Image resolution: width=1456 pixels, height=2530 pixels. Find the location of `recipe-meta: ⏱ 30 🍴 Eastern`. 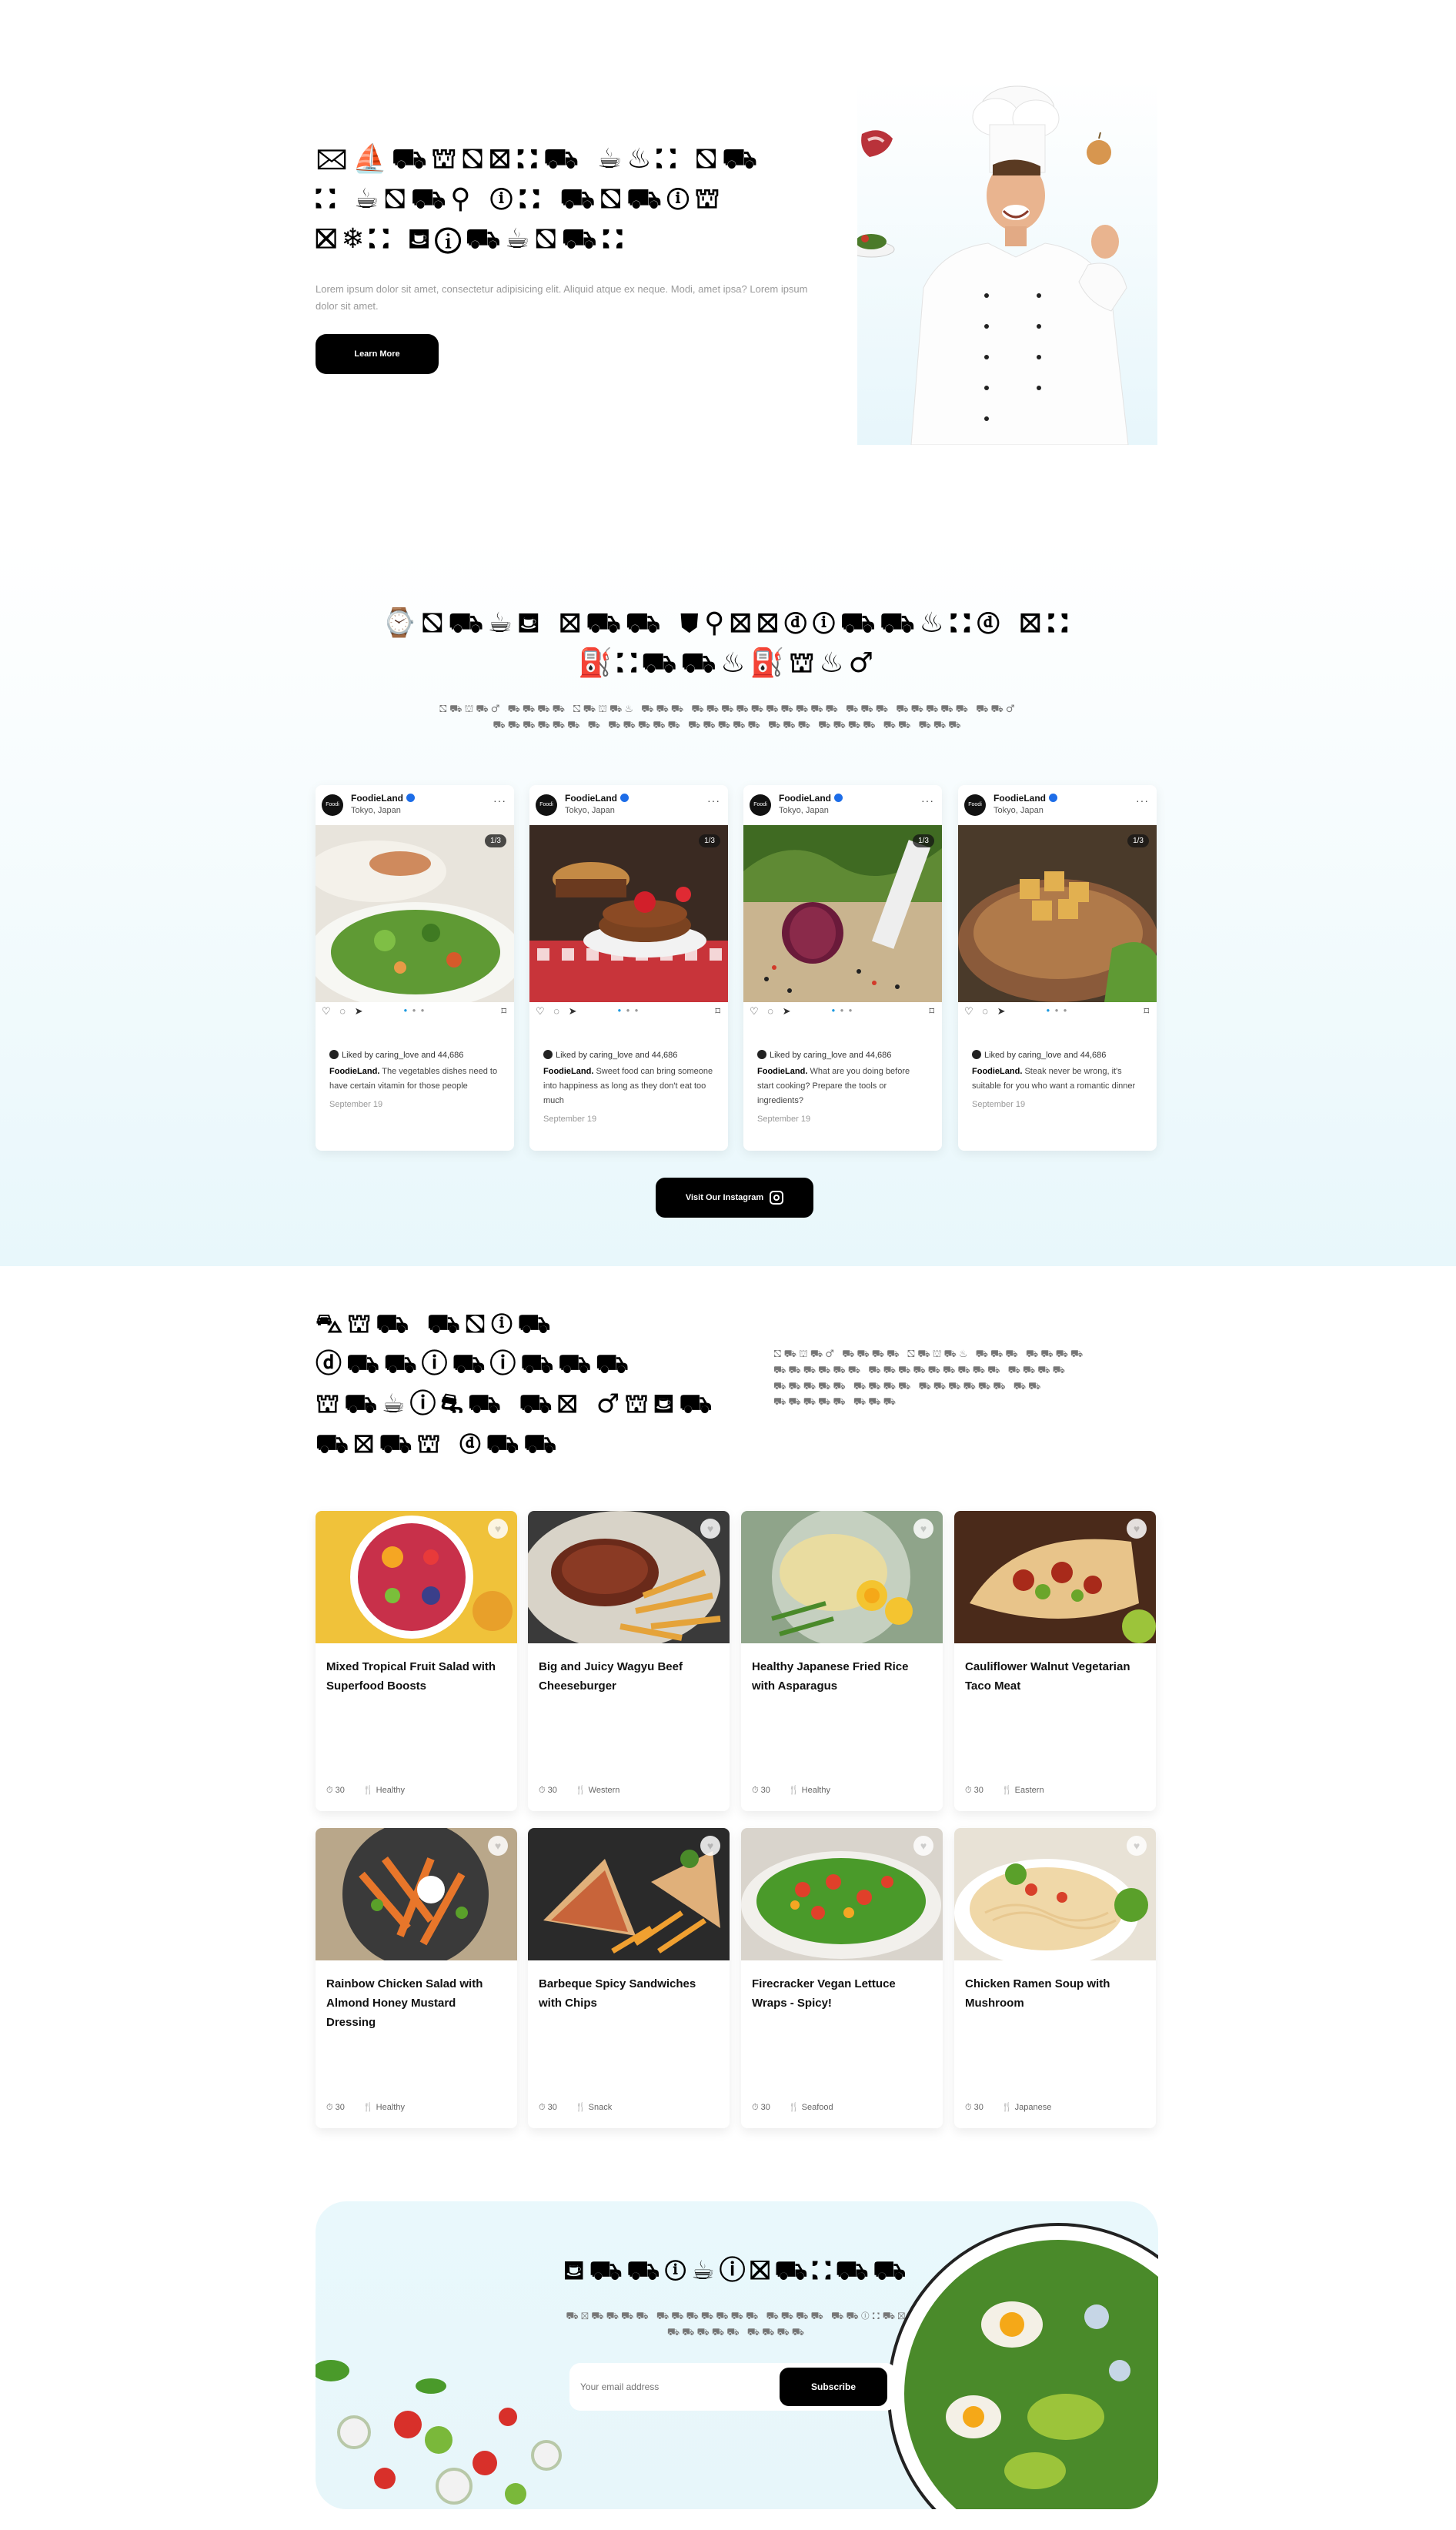

recipe-meta: ⏱ 30 🍴 Eastern is located at coordinates (1014, 1790).